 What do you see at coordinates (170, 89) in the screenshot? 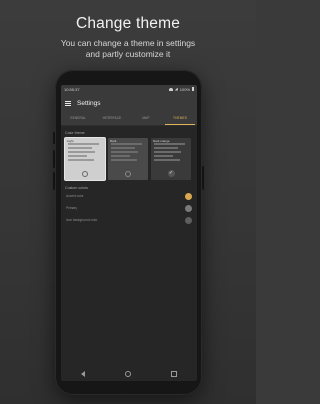
I see `wifi-icon` at bounding box center [170, 89].